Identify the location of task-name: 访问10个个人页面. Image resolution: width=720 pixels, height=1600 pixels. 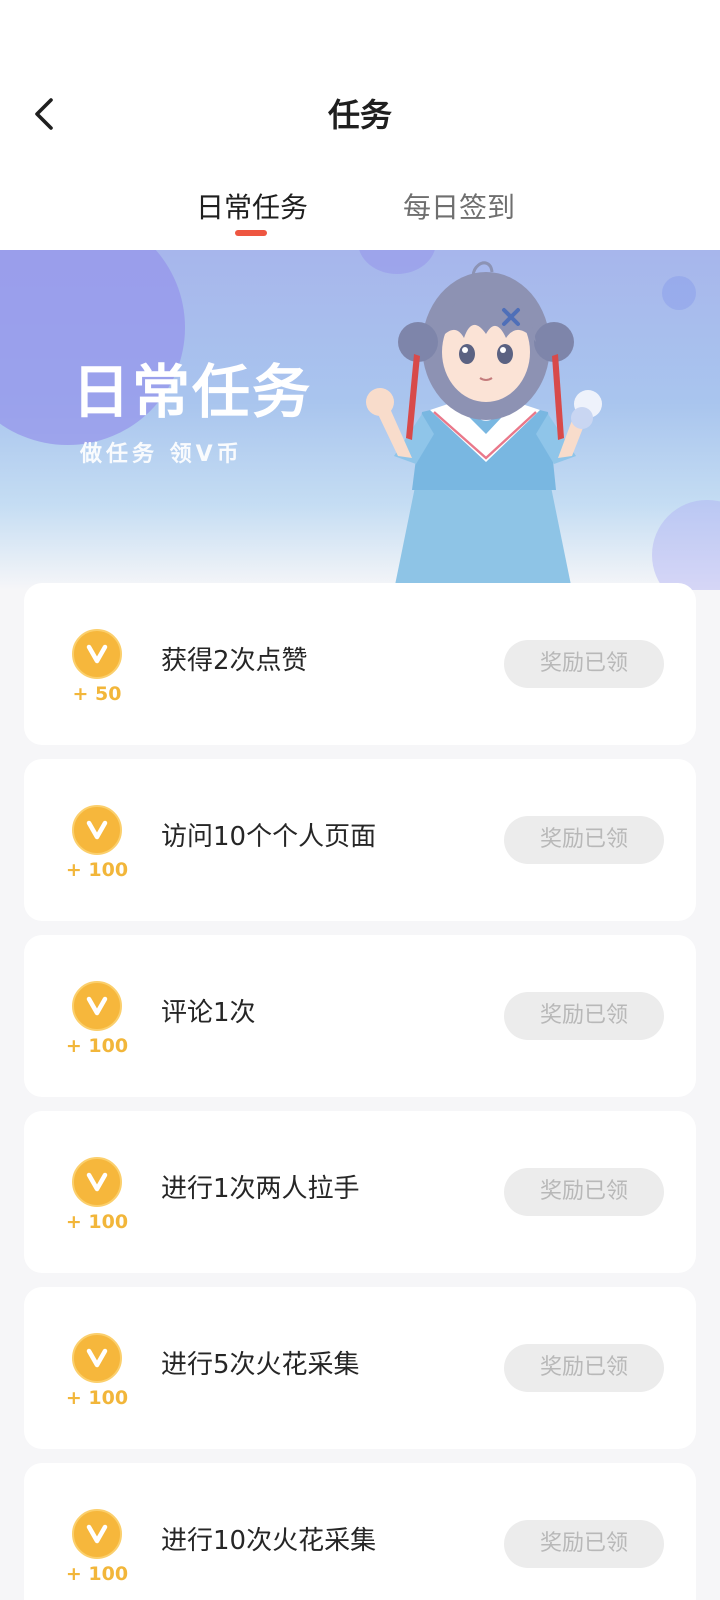
(269, 837).